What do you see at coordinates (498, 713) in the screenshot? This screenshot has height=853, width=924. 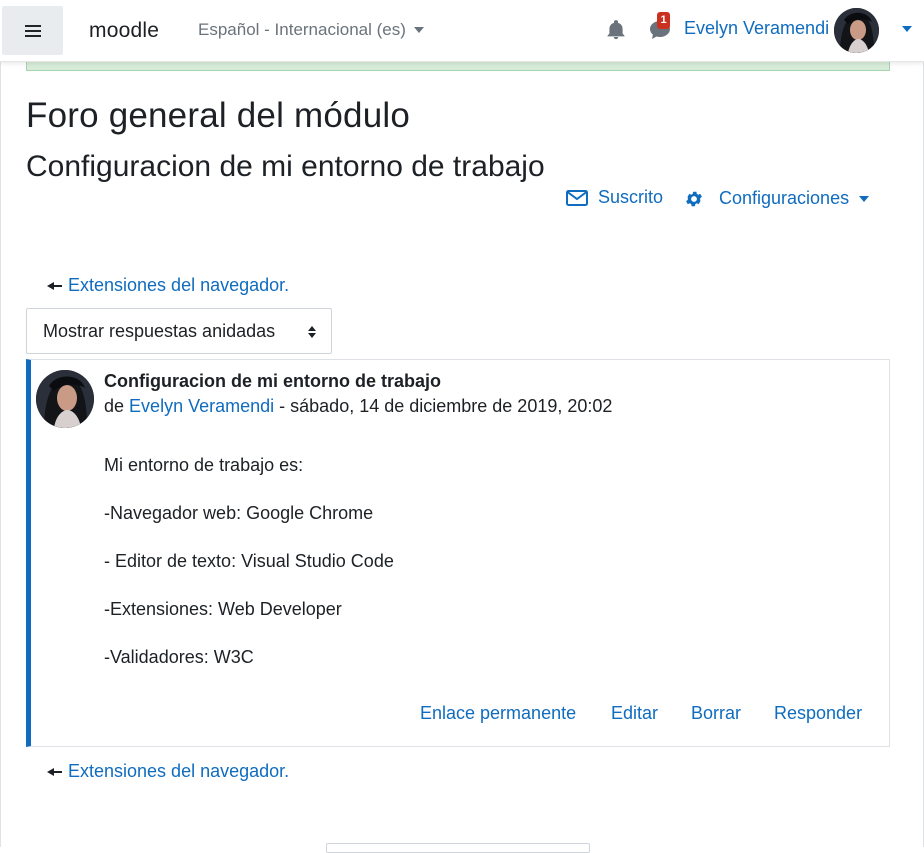 I see `permalink-link: Enlace permanente` at bounding box center [498, 713].